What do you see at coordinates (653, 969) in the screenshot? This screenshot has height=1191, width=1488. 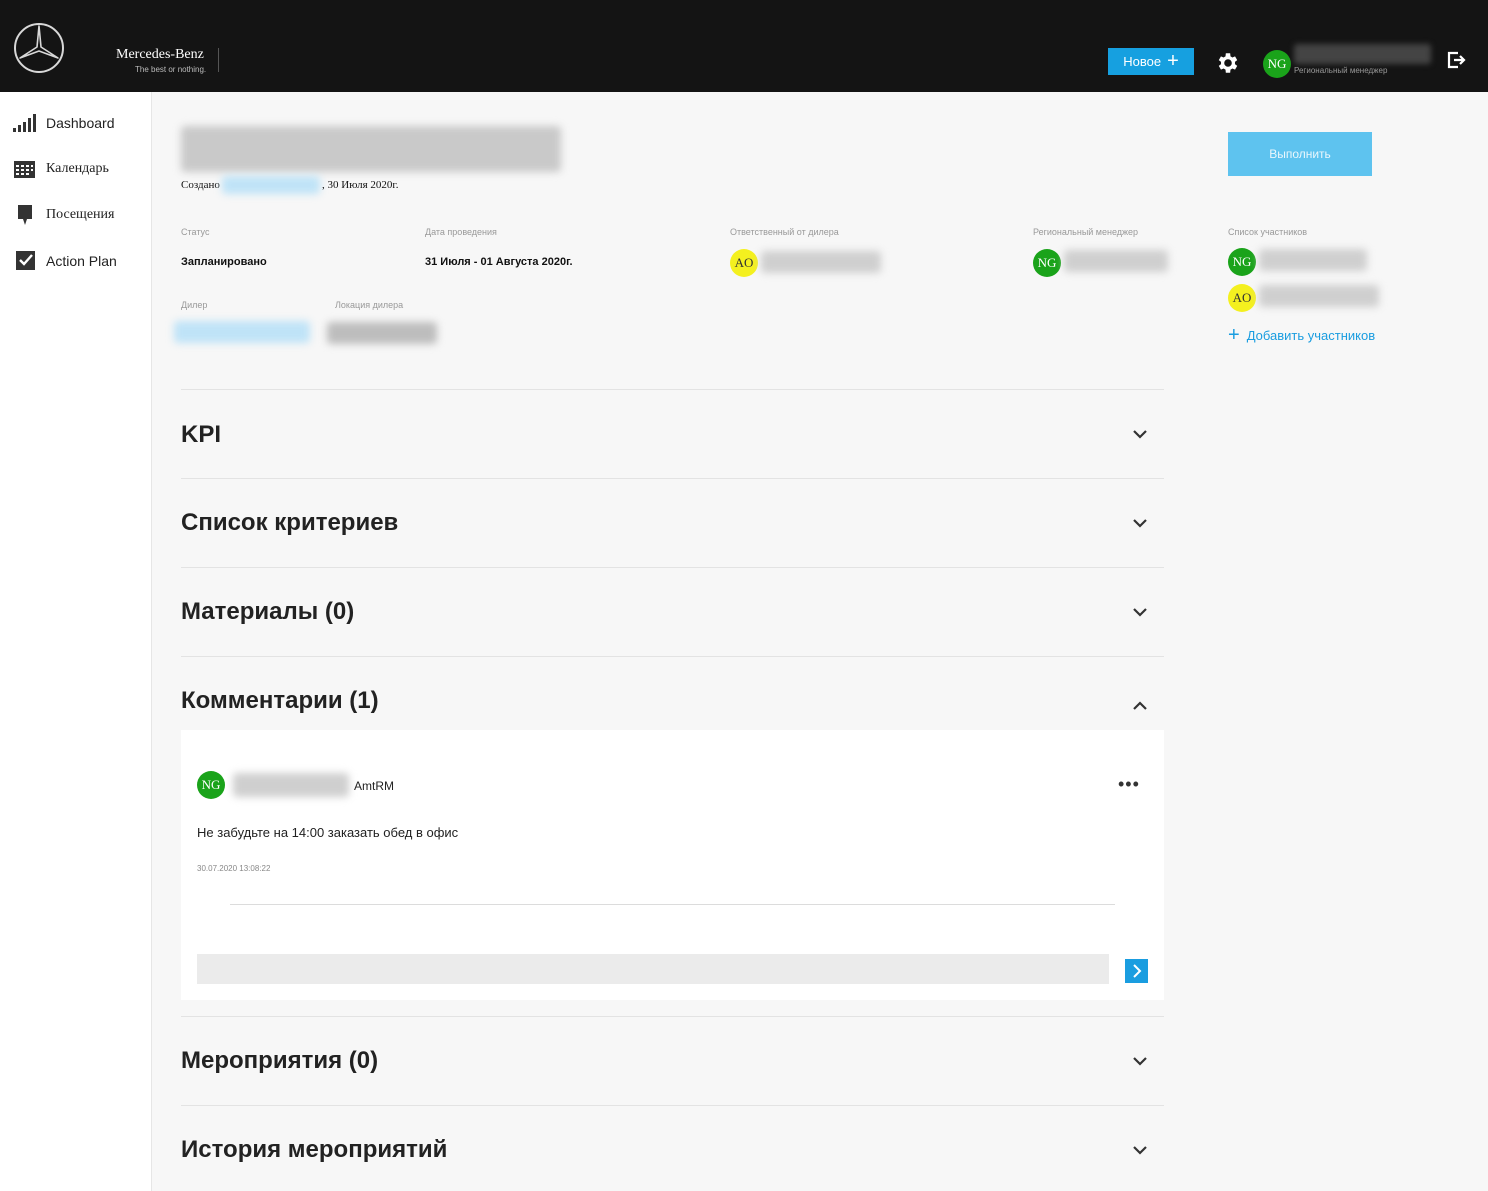 I see `comment-input` at bounding box center [653, 969].